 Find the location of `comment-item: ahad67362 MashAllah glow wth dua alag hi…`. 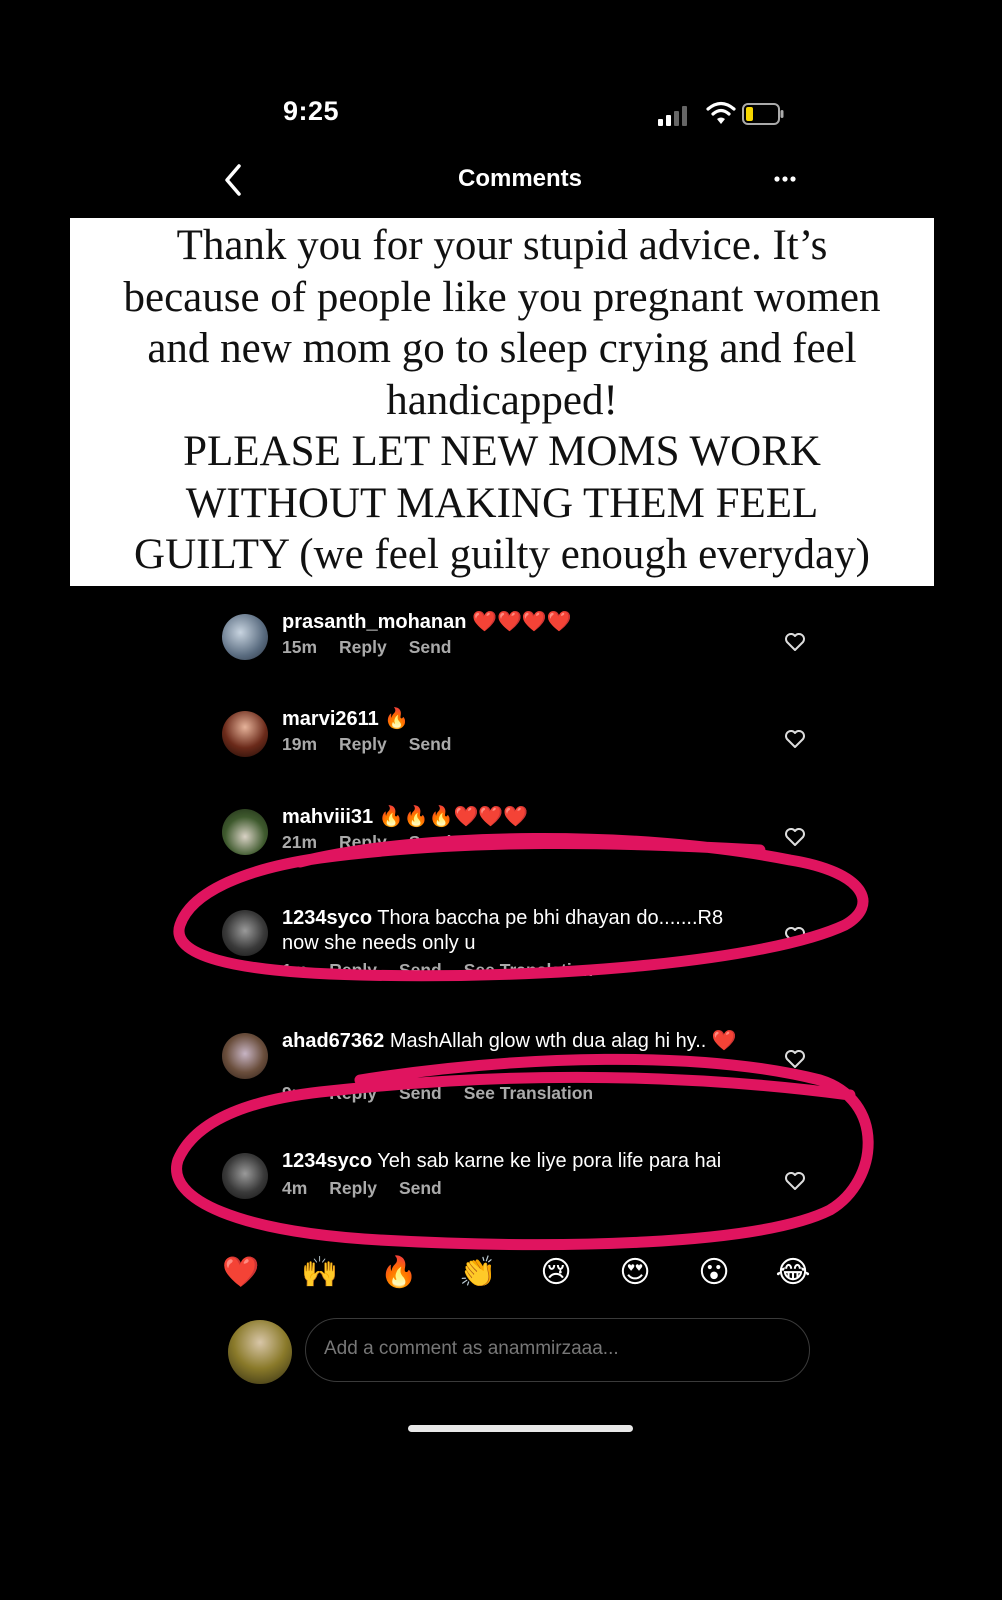

comment-item: ahad67362 MashAllah glow wth dua alag hi… is located at coordinates (513, 1067).